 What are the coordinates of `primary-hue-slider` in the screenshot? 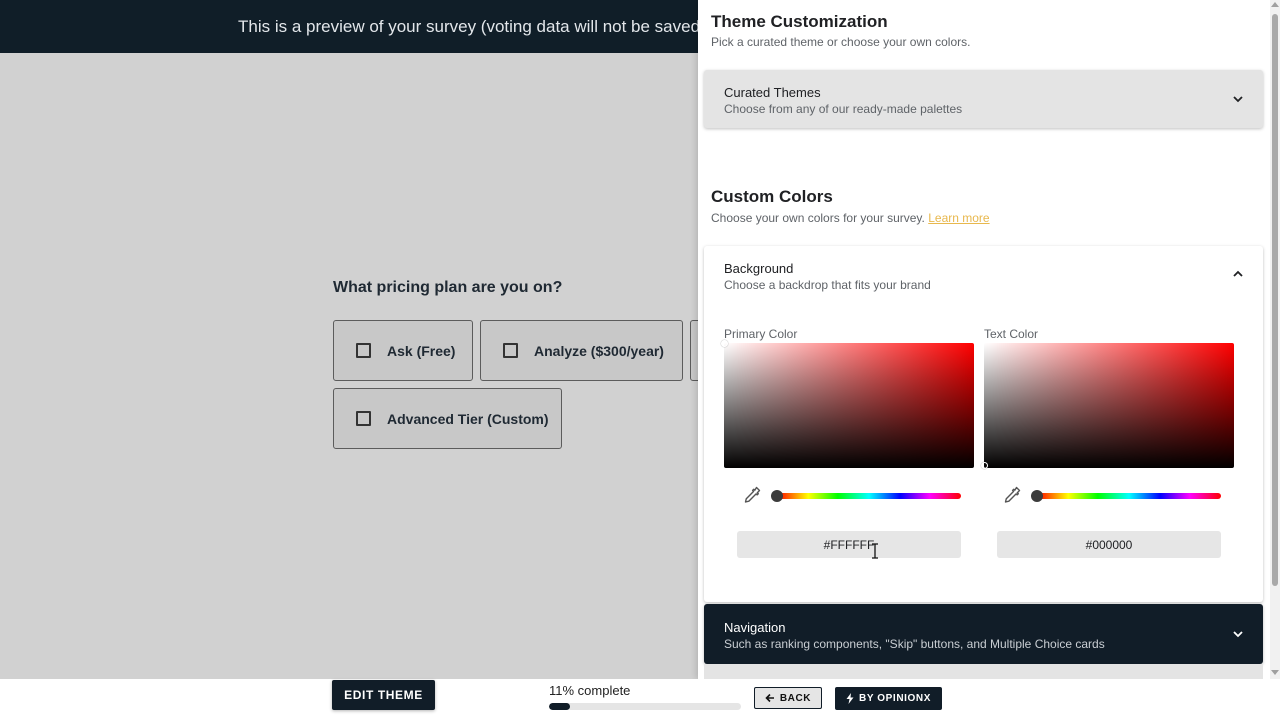 It's located at (866, 496).